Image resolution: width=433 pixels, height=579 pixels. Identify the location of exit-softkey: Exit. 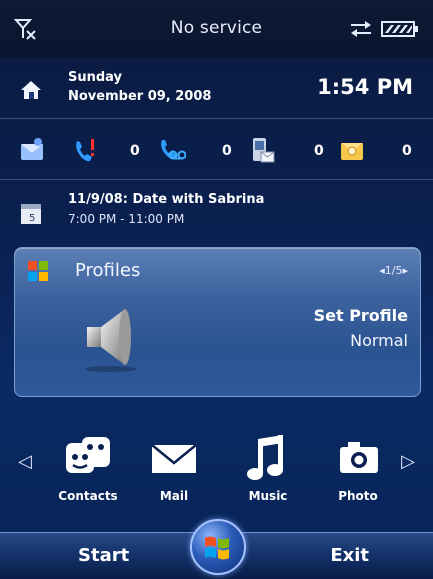
(349, 555).